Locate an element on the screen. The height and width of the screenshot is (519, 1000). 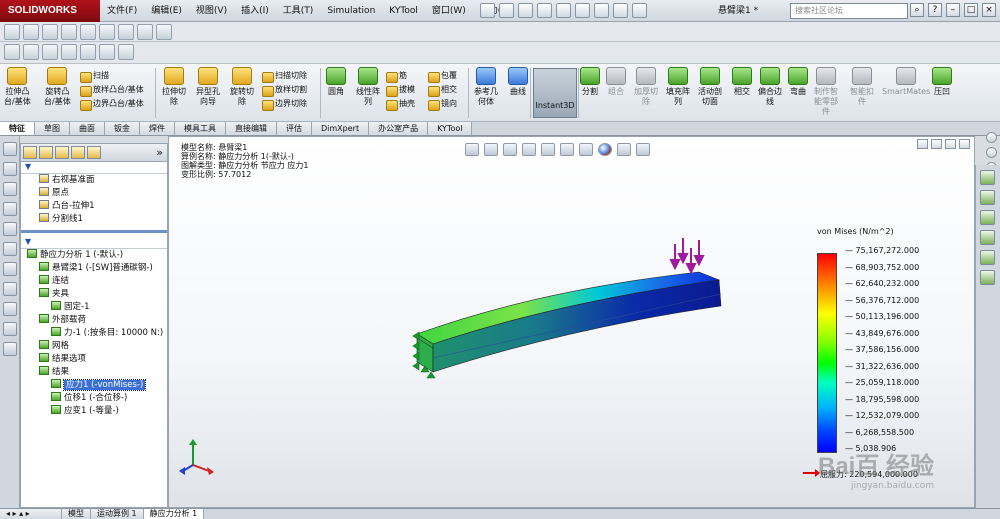
study-tree-node-5: 外部载荷 is located at coordinates (94, 320).